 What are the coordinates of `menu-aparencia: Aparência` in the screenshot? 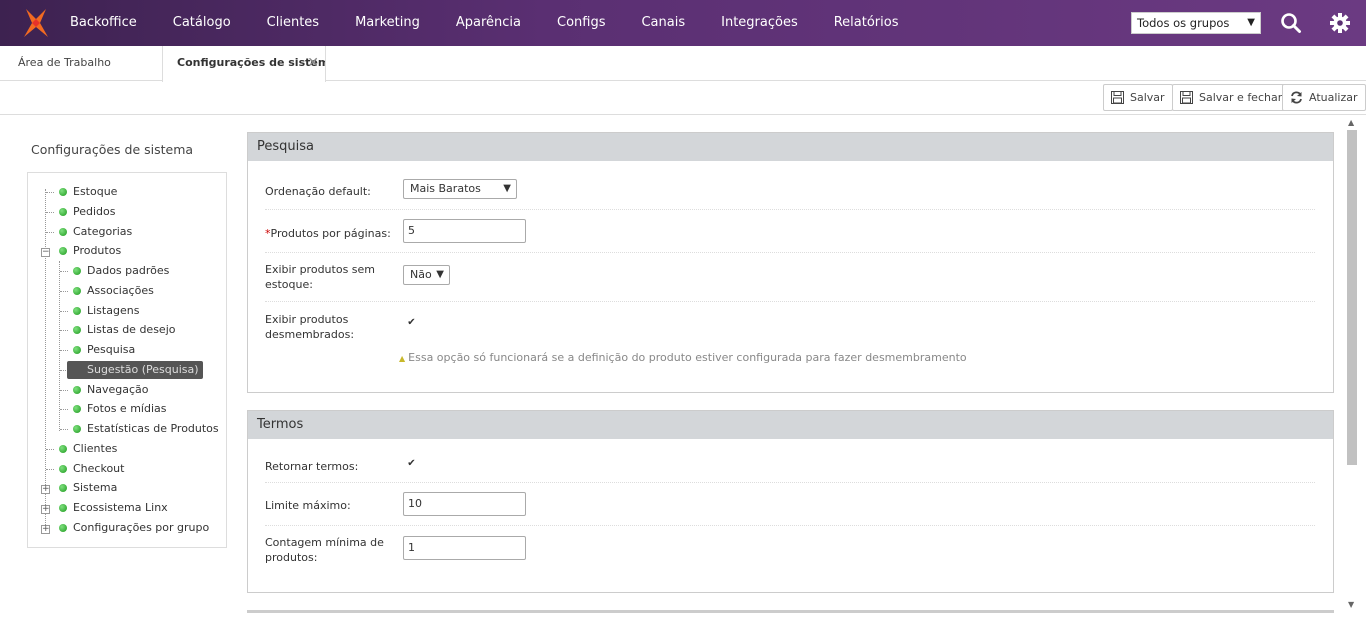 It's located at (488, 23).